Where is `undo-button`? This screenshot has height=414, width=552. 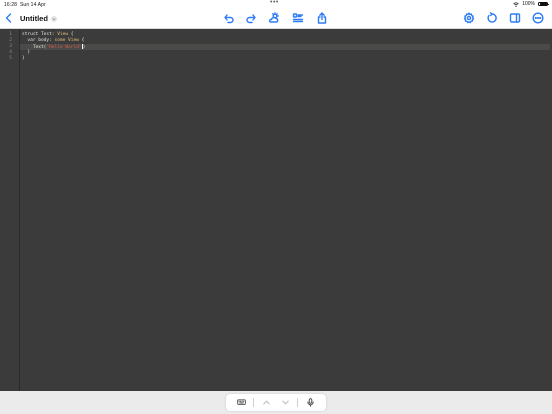
undo-button is located at coordinates (229, 18).